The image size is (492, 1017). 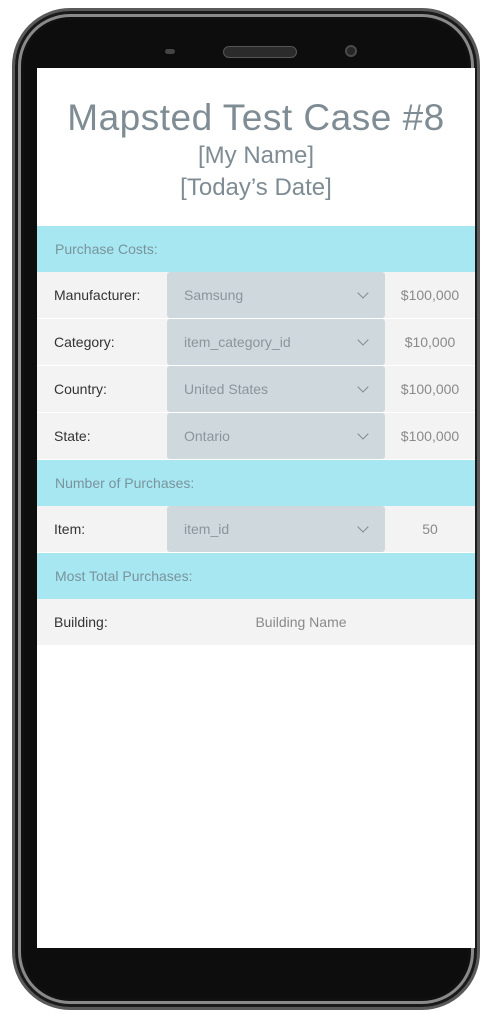 I want to click on state-select-value: Ontario, so click(x=207, y=436).